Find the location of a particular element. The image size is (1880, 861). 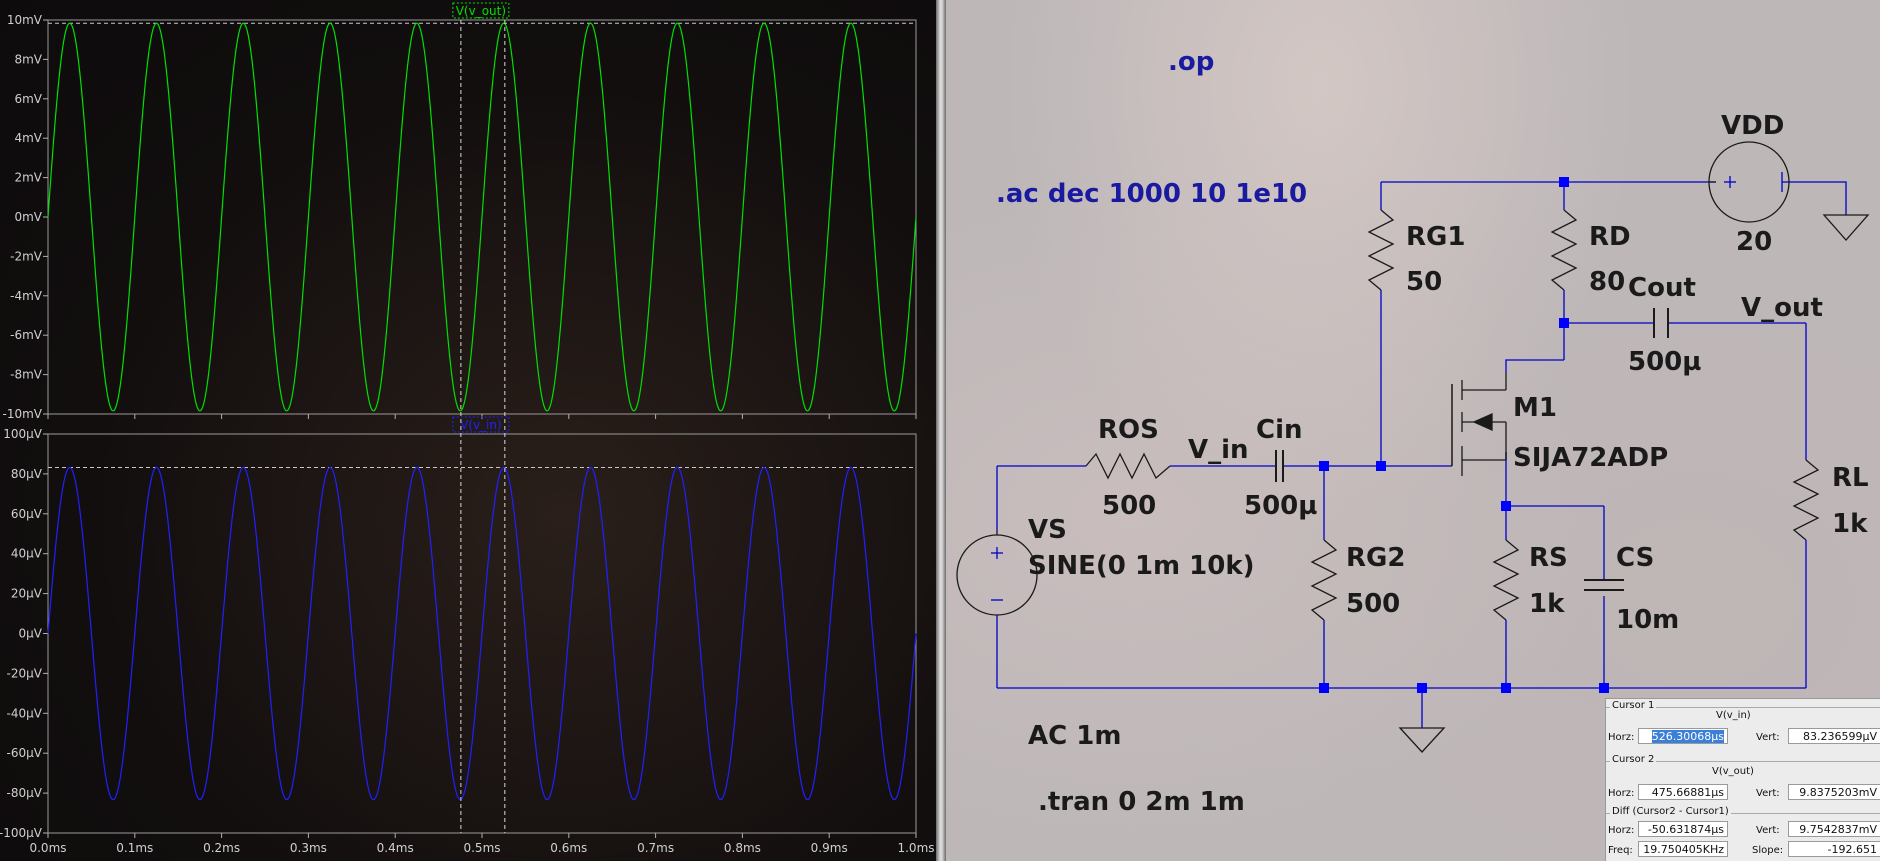

pane-splitter is located at coordinates (941, 430).